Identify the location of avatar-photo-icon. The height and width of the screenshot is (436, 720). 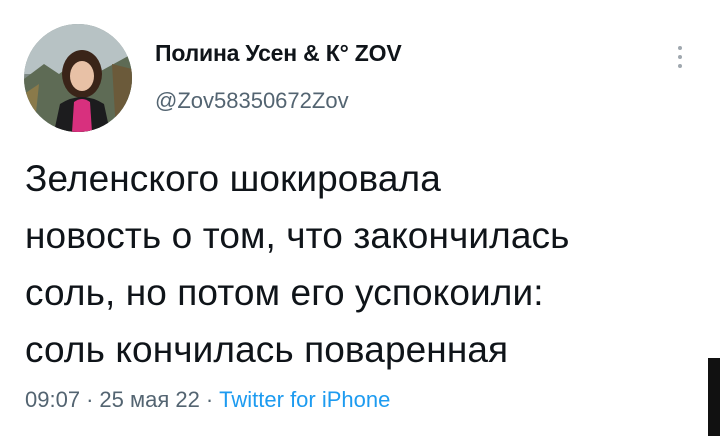
(78, 78).